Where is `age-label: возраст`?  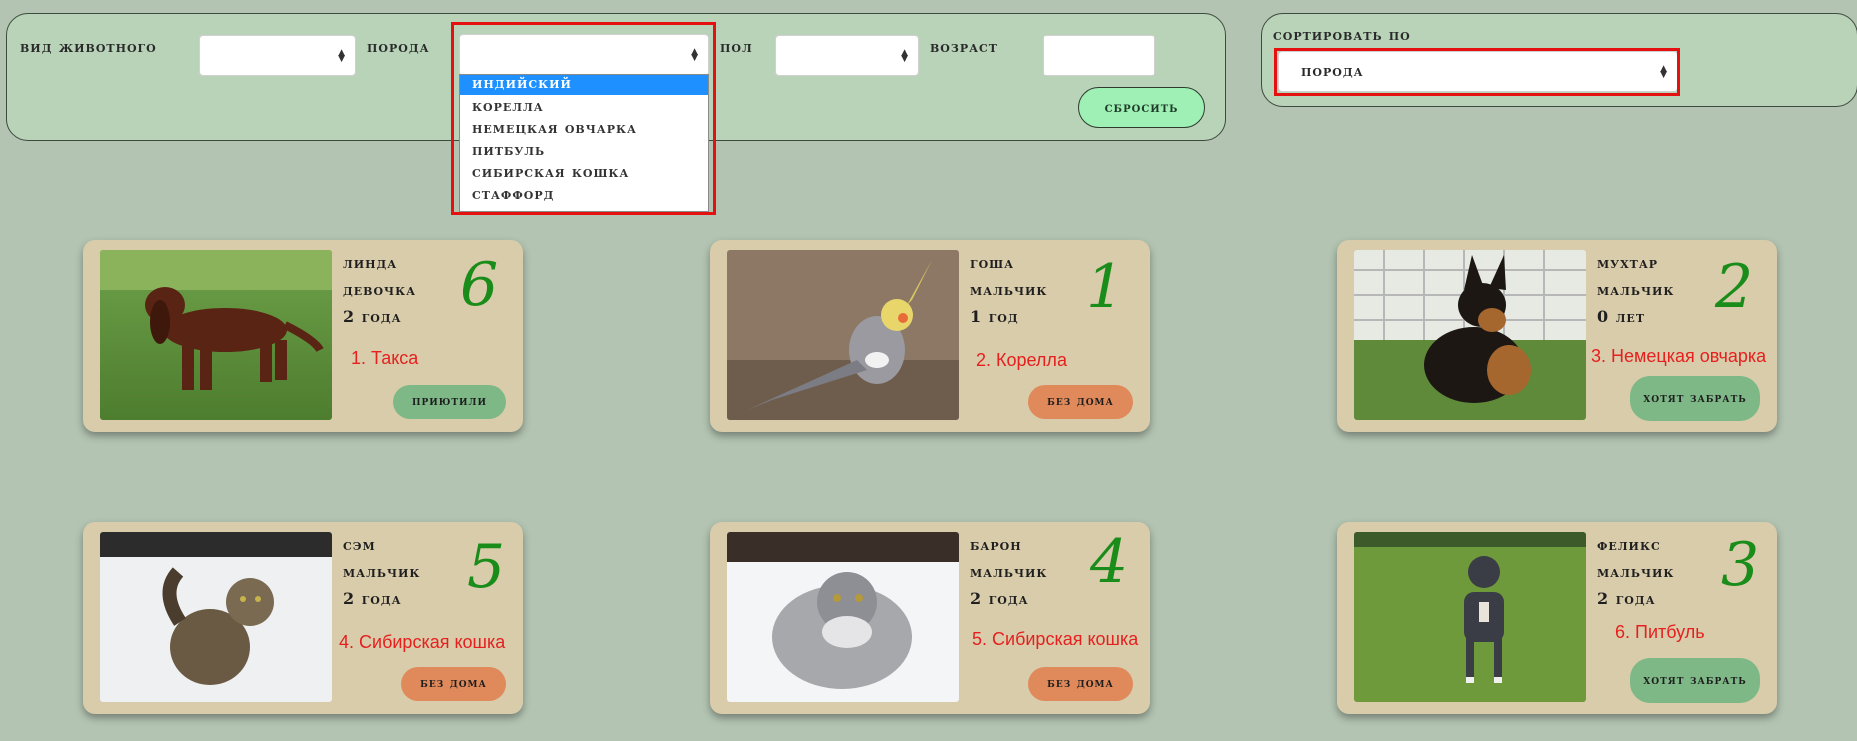 age-label: возраст is located at coordinates (964, 47).